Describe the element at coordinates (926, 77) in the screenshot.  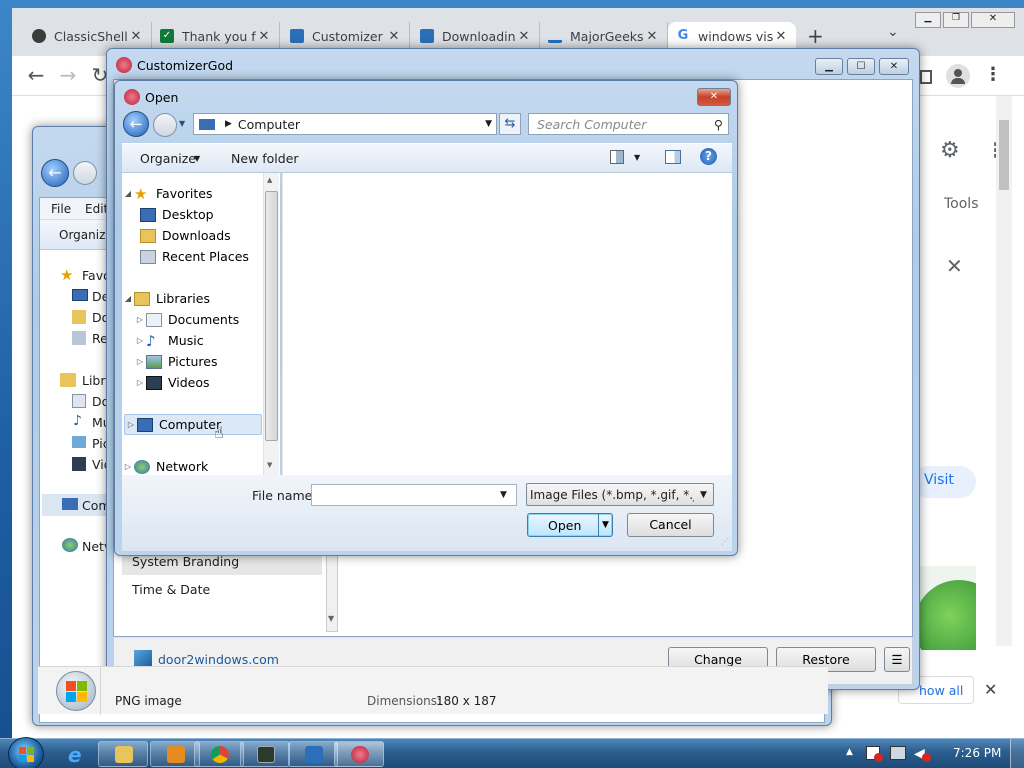
I see `extension-icon` at that location.